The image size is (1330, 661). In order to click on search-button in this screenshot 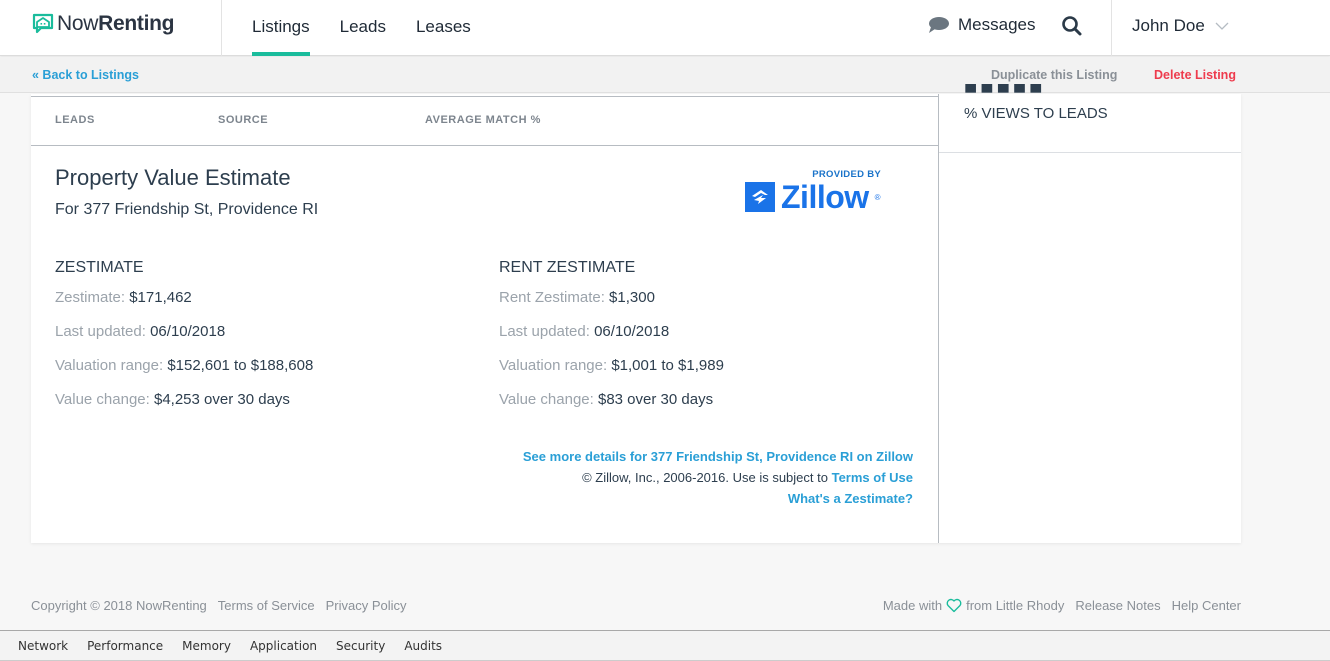, I will do `click(1072, 28)`.